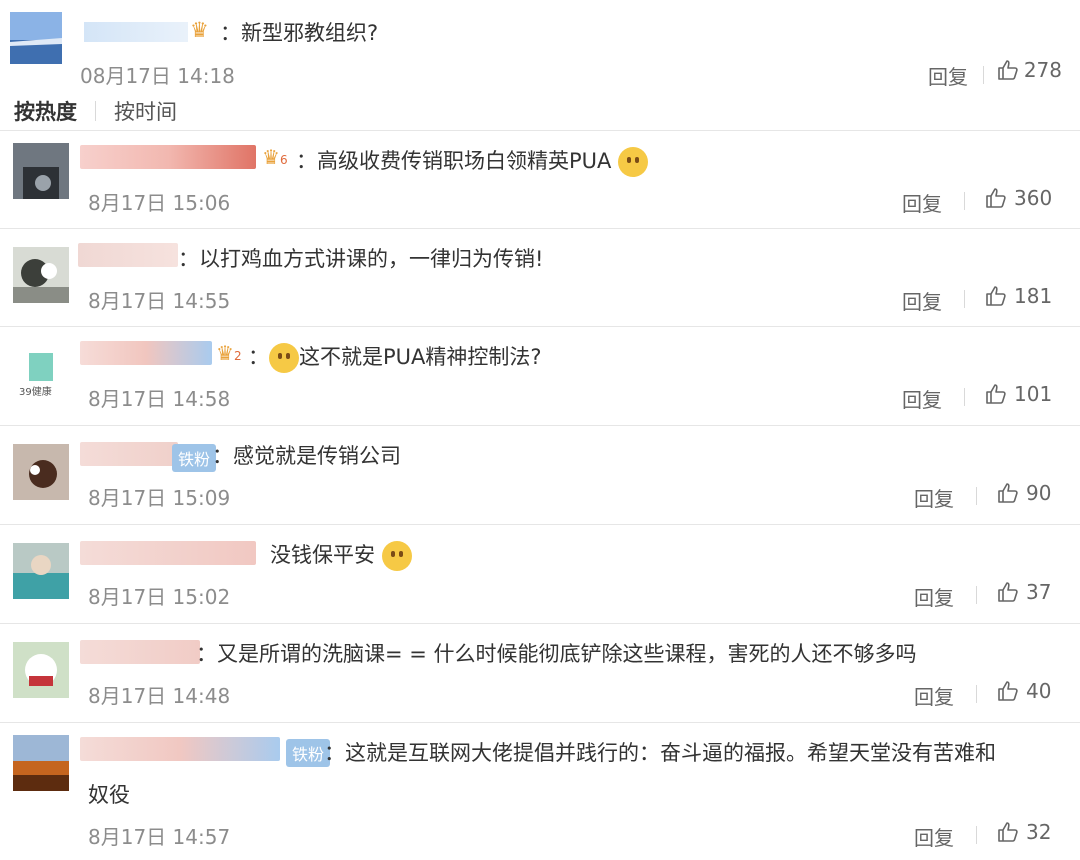 The width and height of the screenshot is (1080, 860). What do you see at coordinates (341, 555) in the screenshot?
I see `comment-text: 没钱保平安` at bounding box center [341, 555].